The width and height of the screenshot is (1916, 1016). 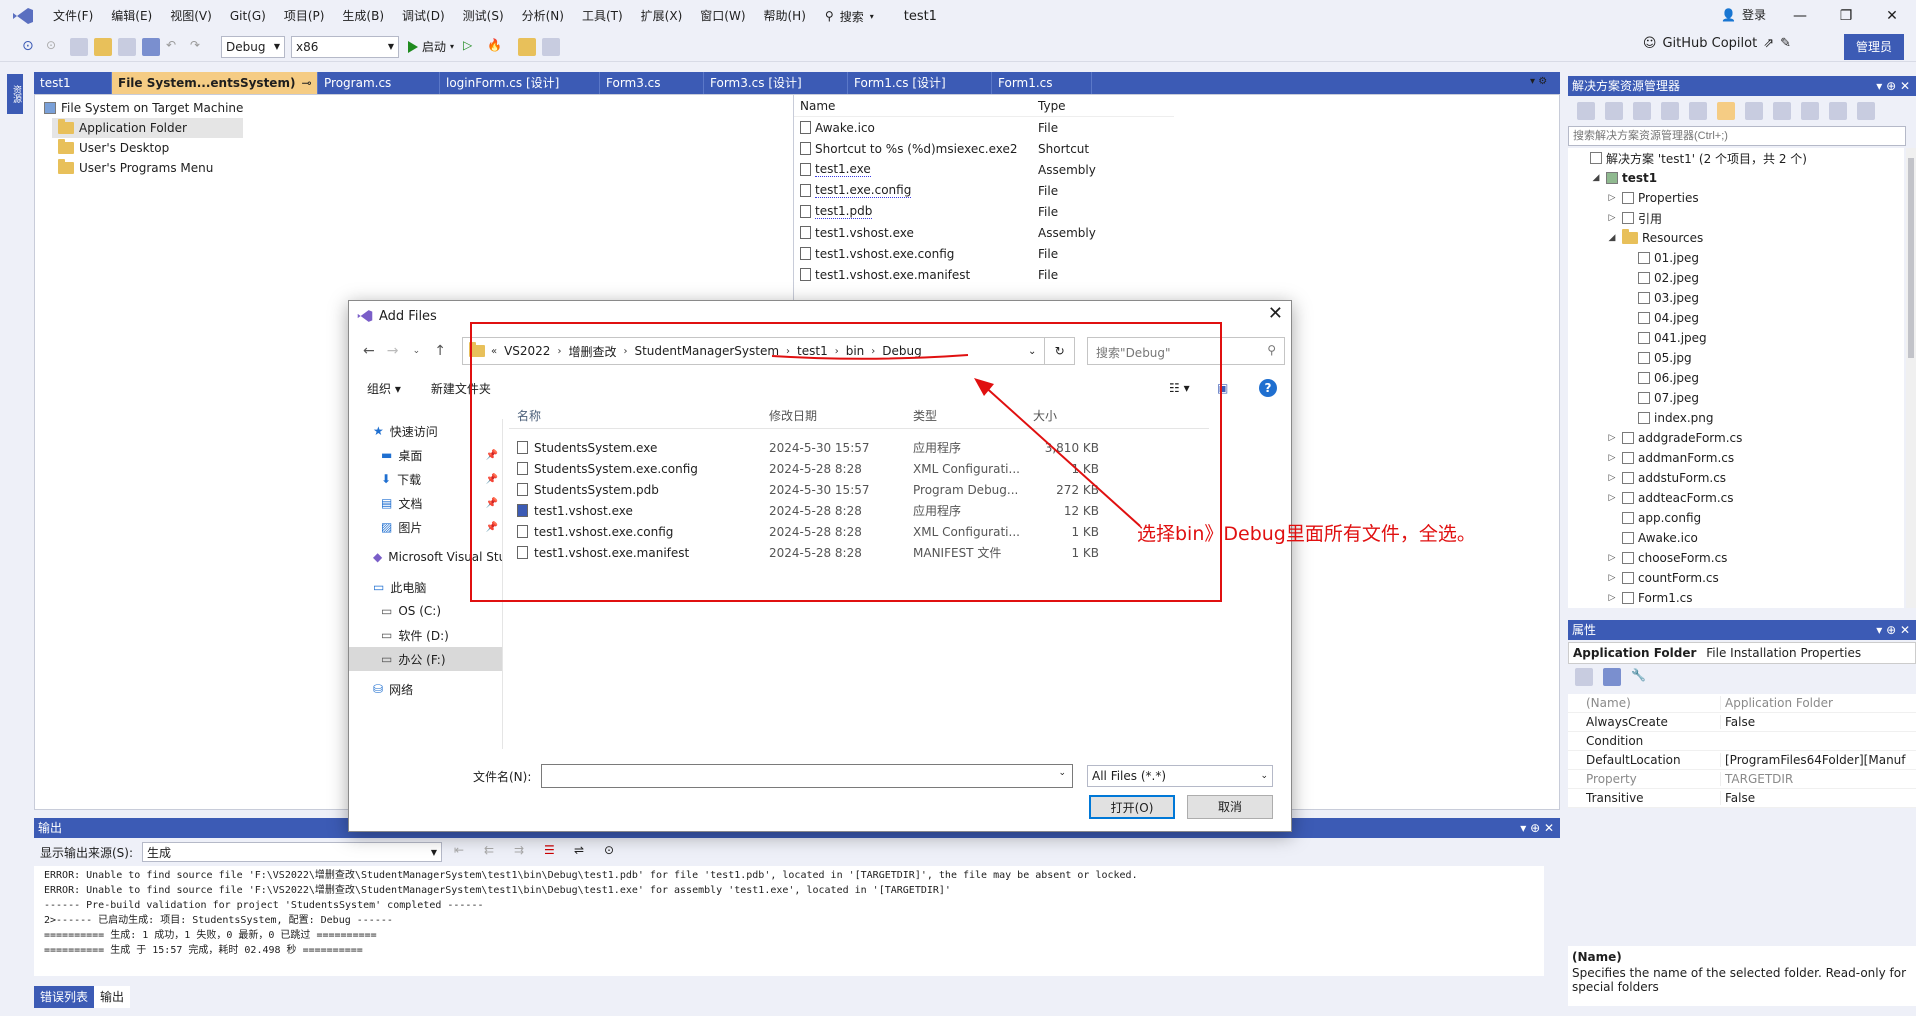 What do you see at coordinates (1275, 313) in the screenshot?
I see `dialog-close-icon: ✕` at bounding box center [1275, 313].